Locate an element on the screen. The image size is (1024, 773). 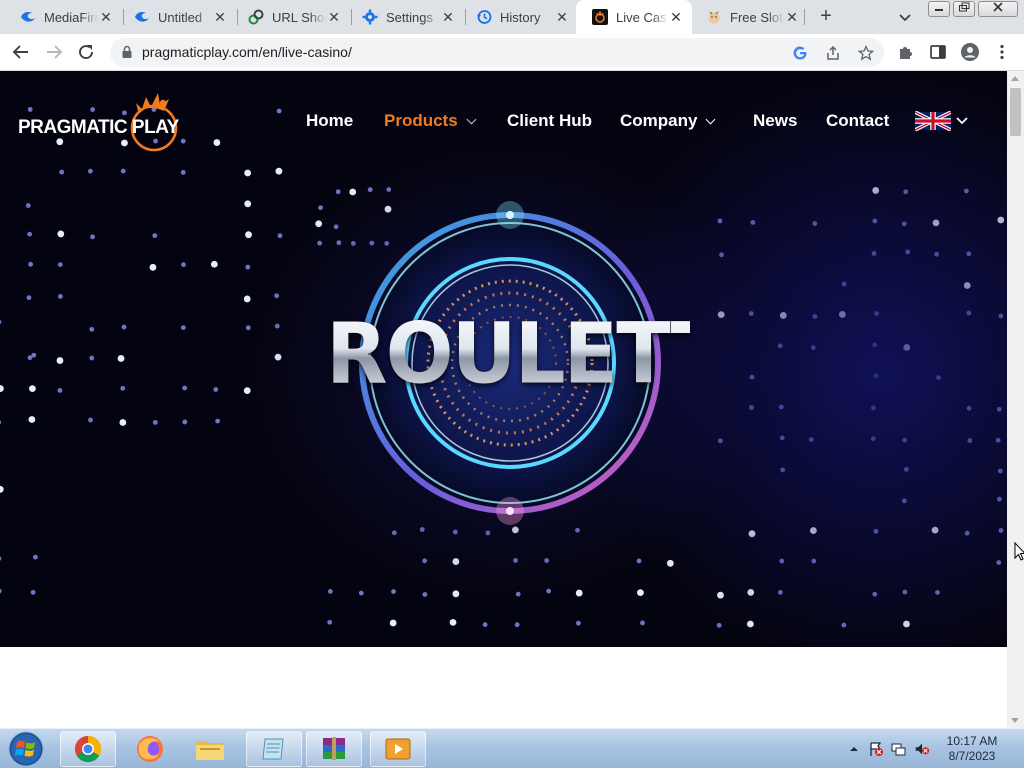
tab-title: URL Shortener is located at coordinates (299, 17).